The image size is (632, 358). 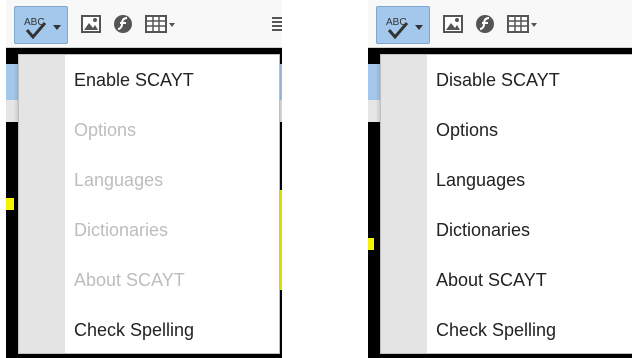 What do you see at coordinates (529, 80) in the screenshot?
I see `menu-item-disable-scayt: Disable SCAYT` at bounding box center [529, 80].